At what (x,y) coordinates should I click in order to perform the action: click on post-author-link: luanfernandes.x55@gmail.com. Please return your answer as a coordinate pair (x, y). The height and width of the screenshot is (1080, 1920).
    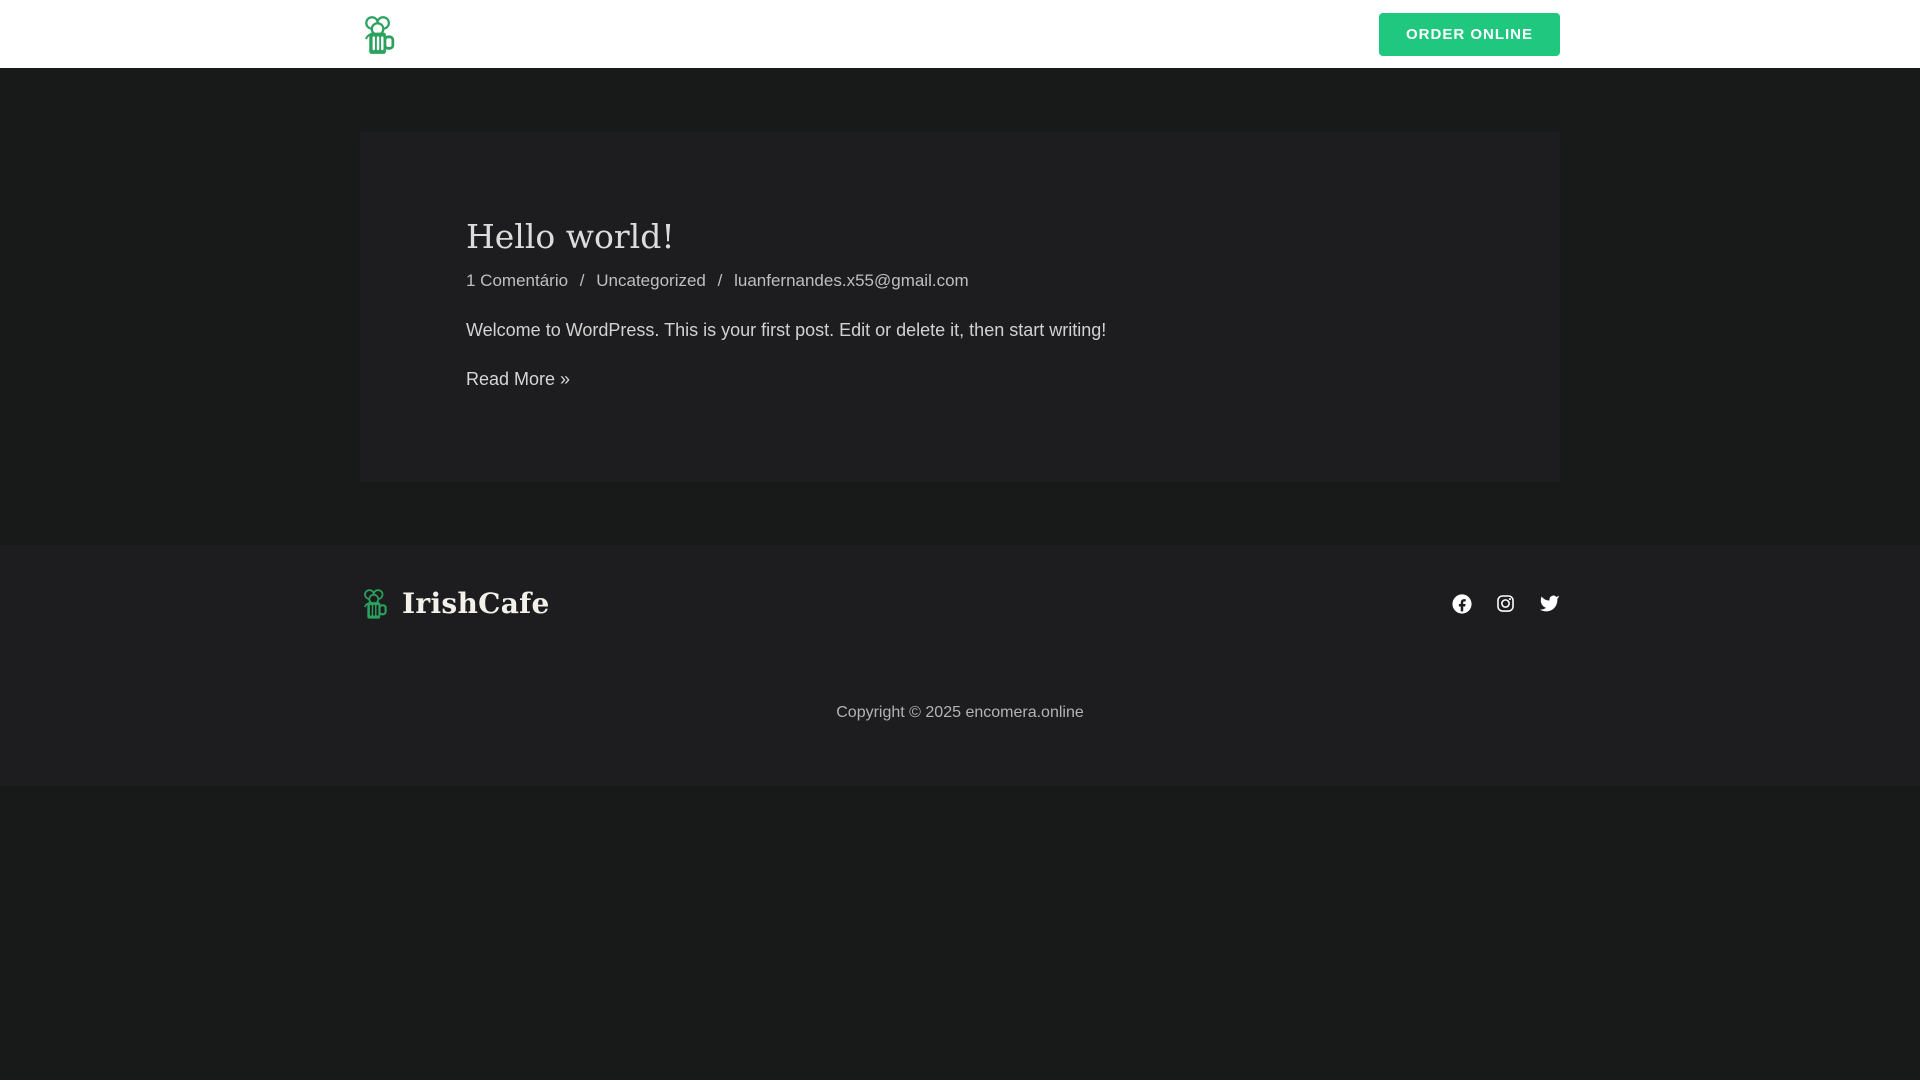
    Looking at the image, I should click on (851, 280).